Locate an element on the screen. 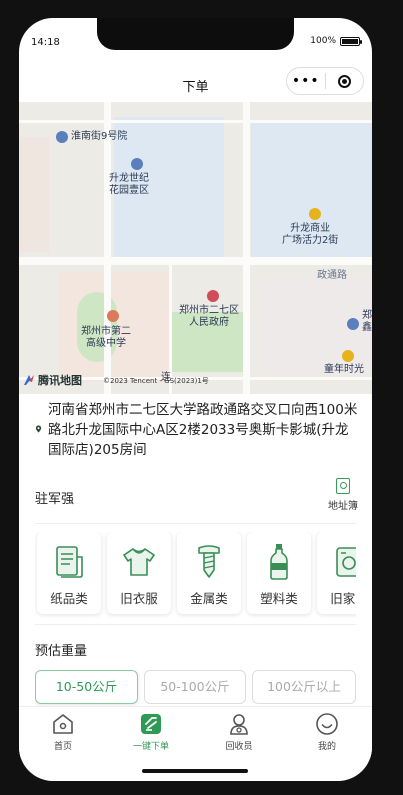 The width and height of the screenshot is (403, 795). map-label: 郑州市第二 高级中学 is located at coordinates (106, 337).